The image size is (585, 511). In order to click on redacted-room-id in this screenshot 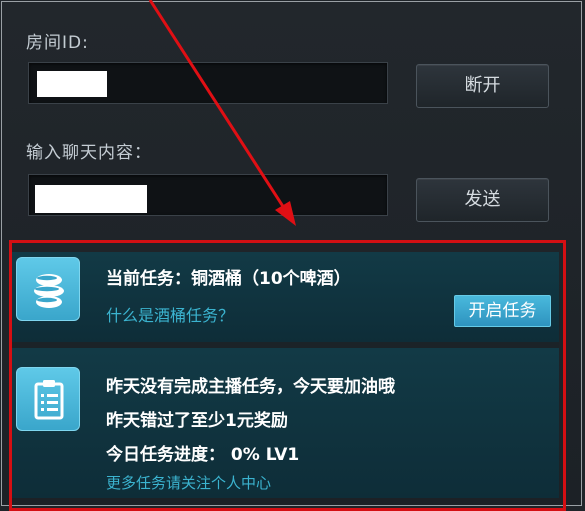, I will do `click(72, 84)`.